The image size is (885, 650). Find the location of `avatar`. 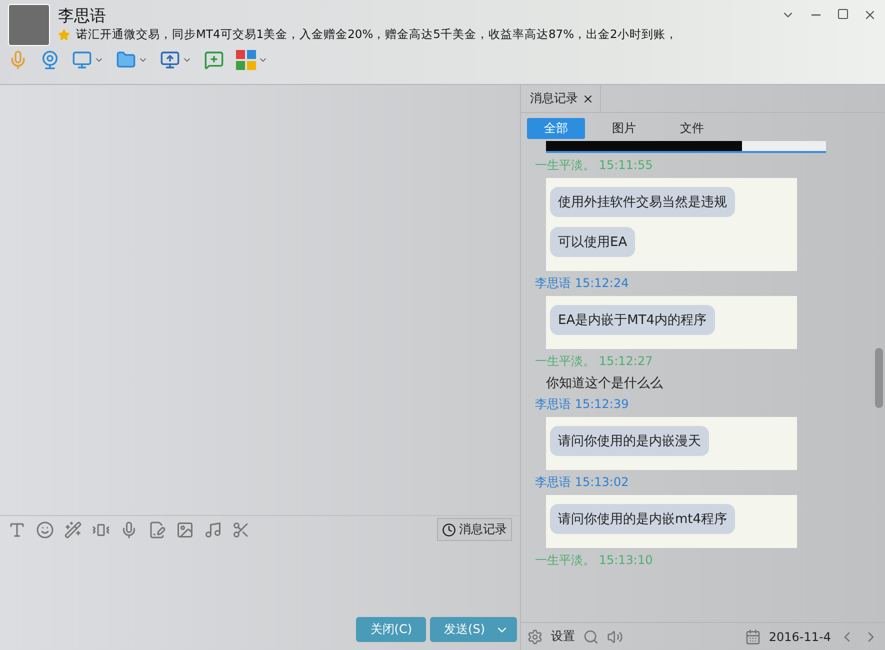

avatar is located at coordinates (29, 25).